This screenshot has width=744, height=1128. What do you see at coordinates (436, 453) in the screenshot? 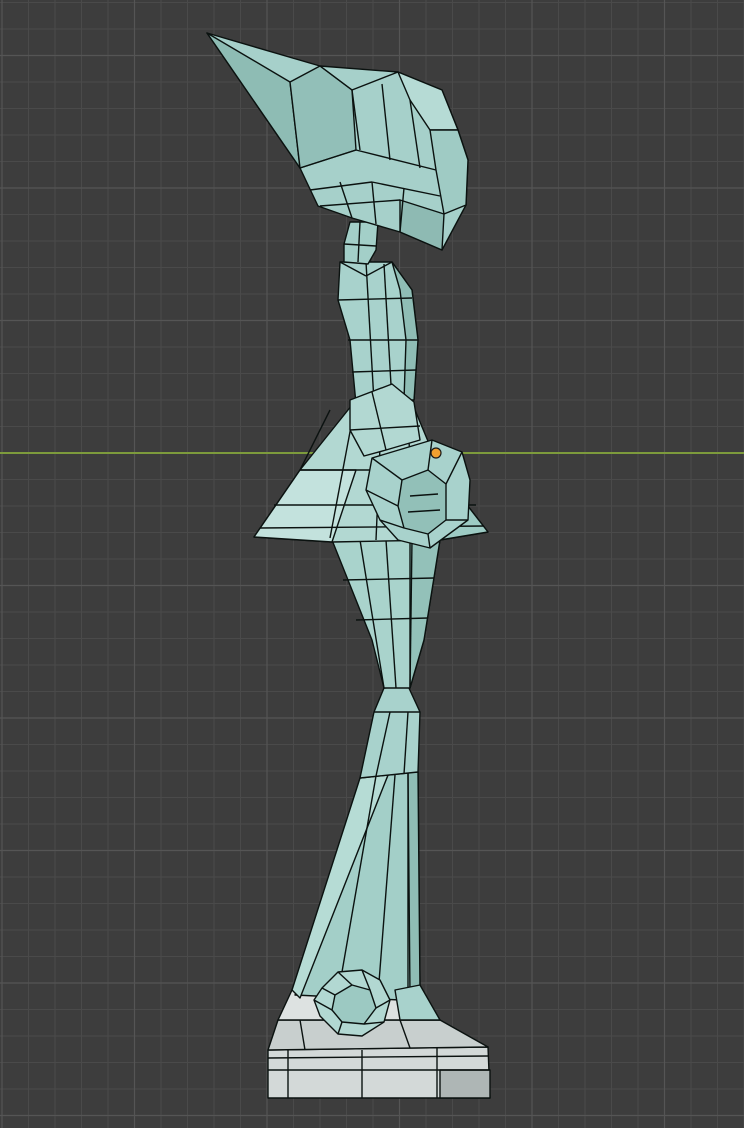
I see `object-origin-dot` at bounding box center [436, 453].